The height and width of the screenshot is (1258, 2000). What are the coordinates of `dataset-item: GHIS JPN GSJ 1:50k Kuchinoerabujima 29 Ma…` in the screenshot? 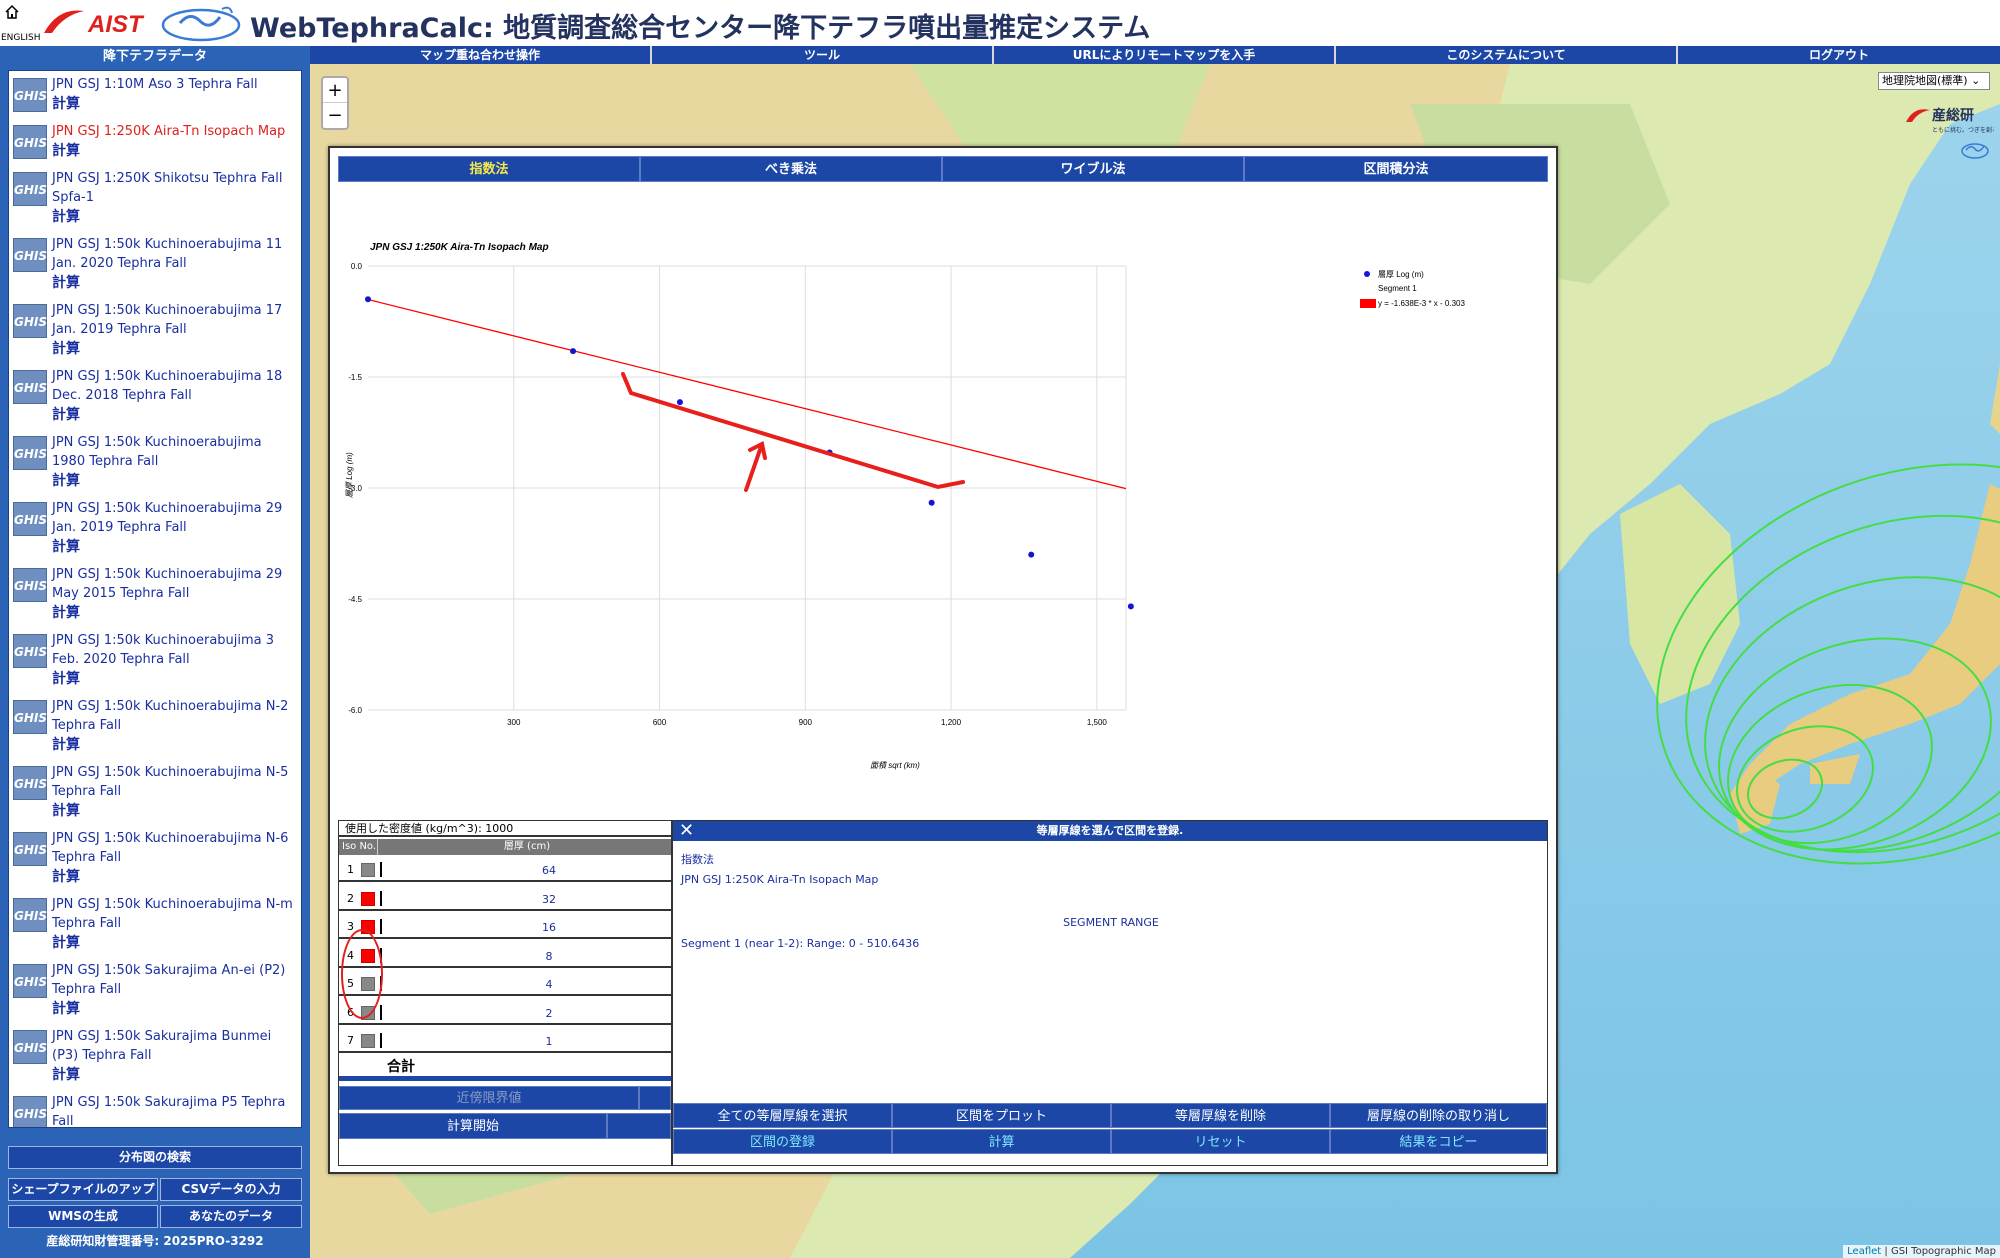 It's located at (155, 594).